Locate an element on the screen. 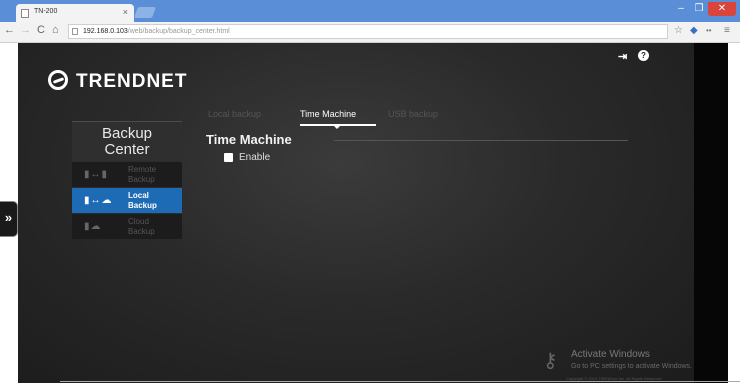 This screenshot has height=387, width=740. back-arrow-icon: ← is located at coordinates (9, 30).